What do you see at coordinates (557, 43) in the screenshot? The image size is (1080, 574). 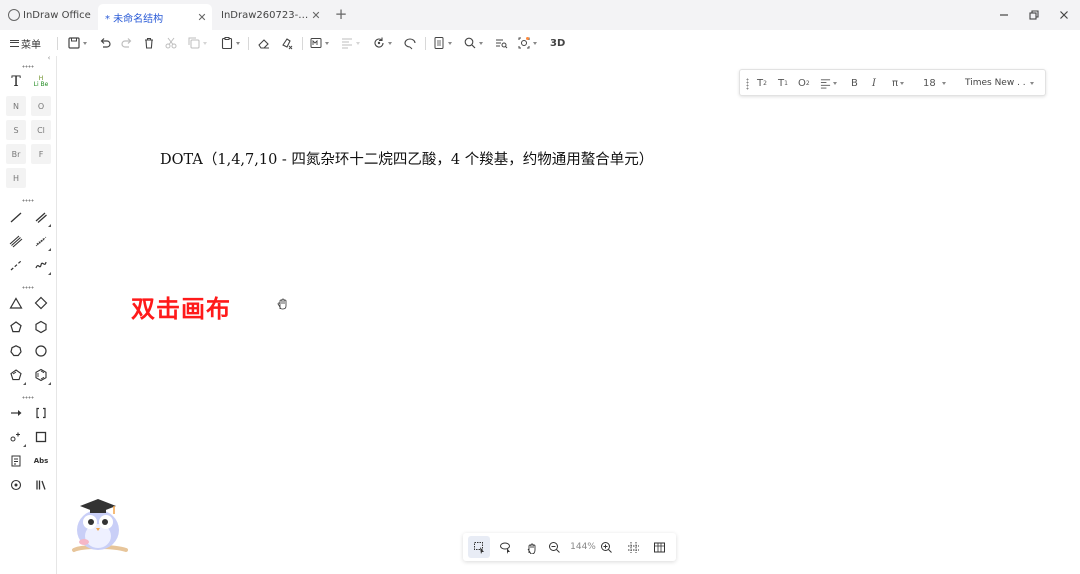 I see `3d-button: 3D` at bounding box center [557, 43].